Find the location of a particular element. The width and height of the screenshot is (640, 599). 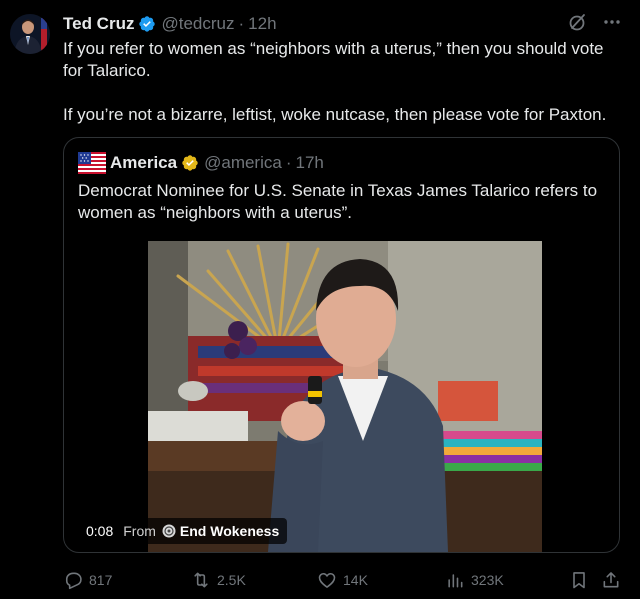

quoted-timestamp: 17h is located at coordinates (310, 163).